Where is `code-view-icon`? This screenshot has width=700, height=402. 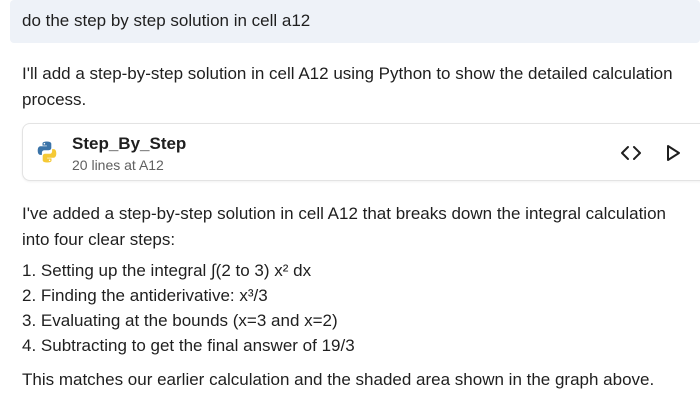 code-view-icon is located at coordinates (631, 153).